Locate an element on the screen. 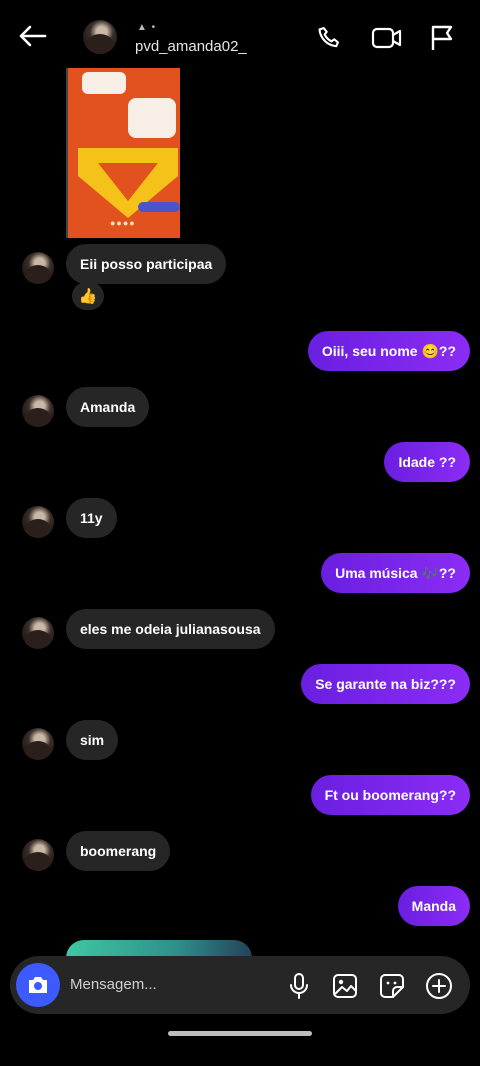 The height and width of the screenshot is (1066, 480). gallery-icon is located at coordinates (345, 986).